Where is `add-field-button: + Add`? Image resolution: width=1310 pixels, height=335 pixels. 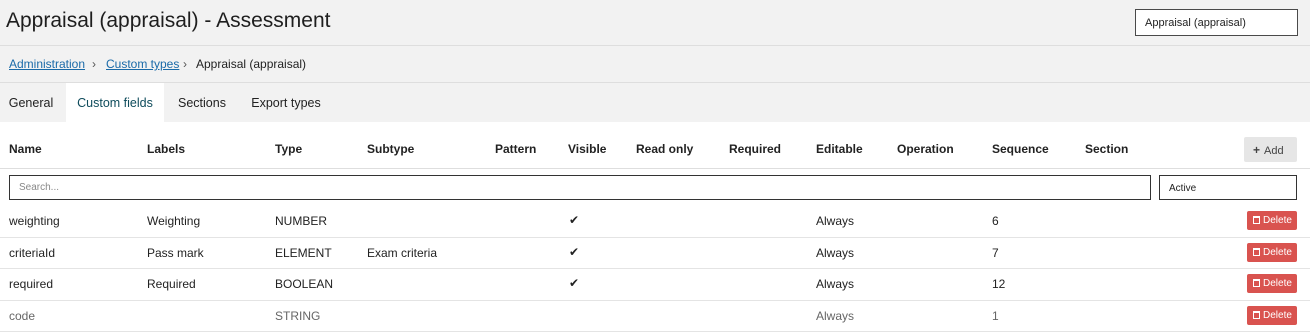
add-field-button: + Add is located at coordinates (1270, 149).